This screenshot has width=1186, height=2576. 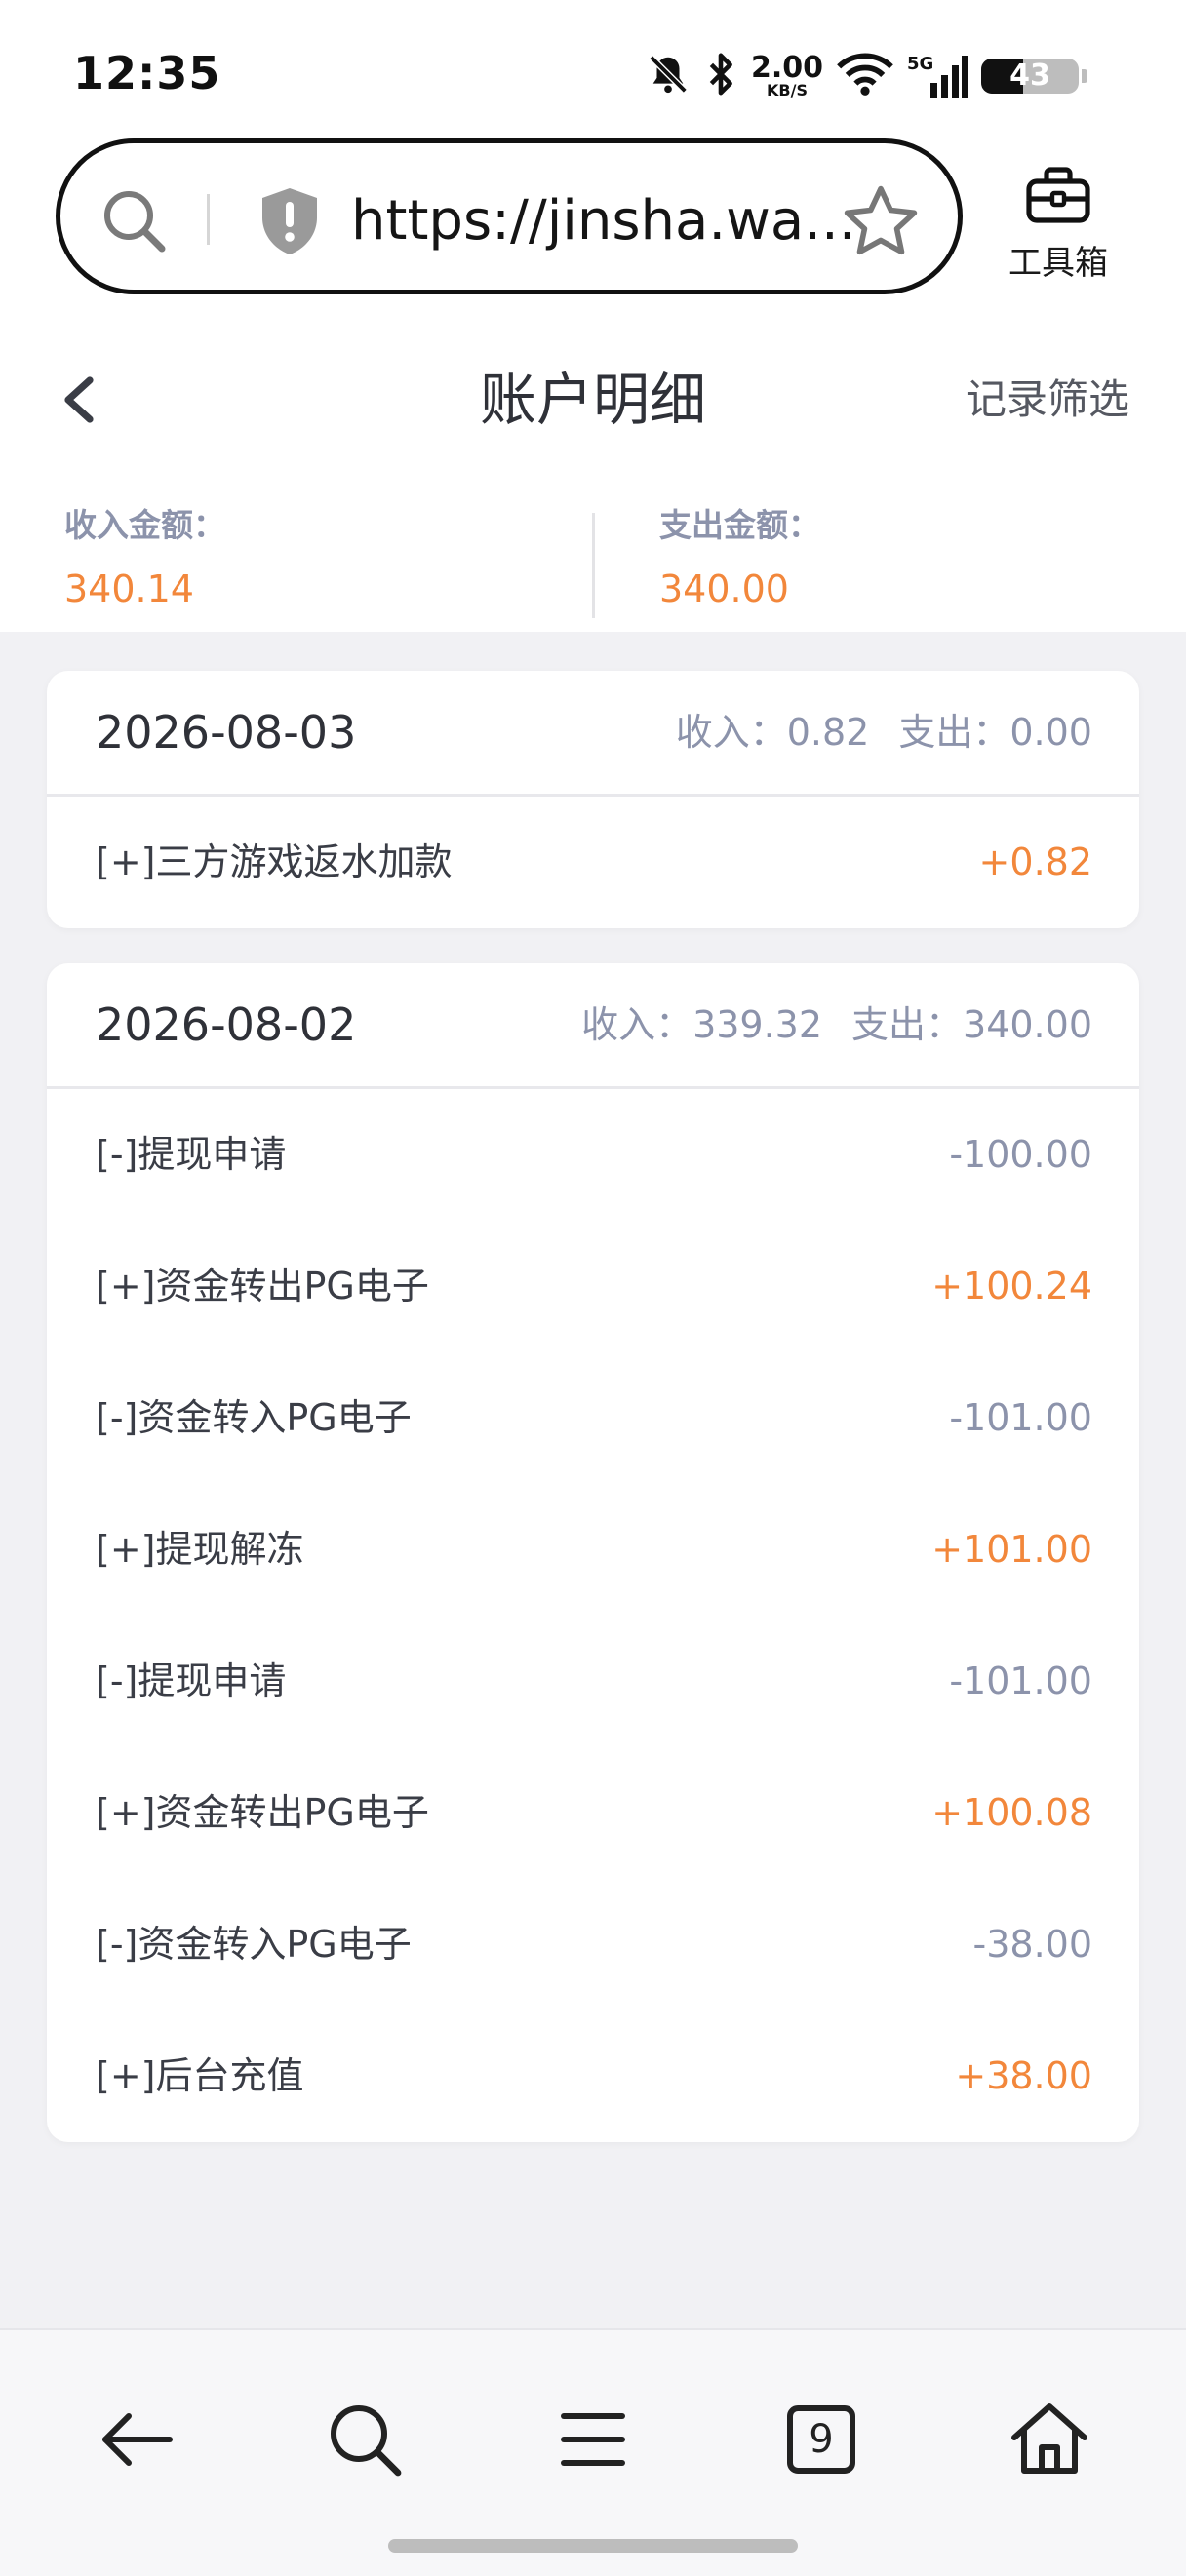 I want to click on toolbox-label: 工具箱, so click(x=1058, y=263).